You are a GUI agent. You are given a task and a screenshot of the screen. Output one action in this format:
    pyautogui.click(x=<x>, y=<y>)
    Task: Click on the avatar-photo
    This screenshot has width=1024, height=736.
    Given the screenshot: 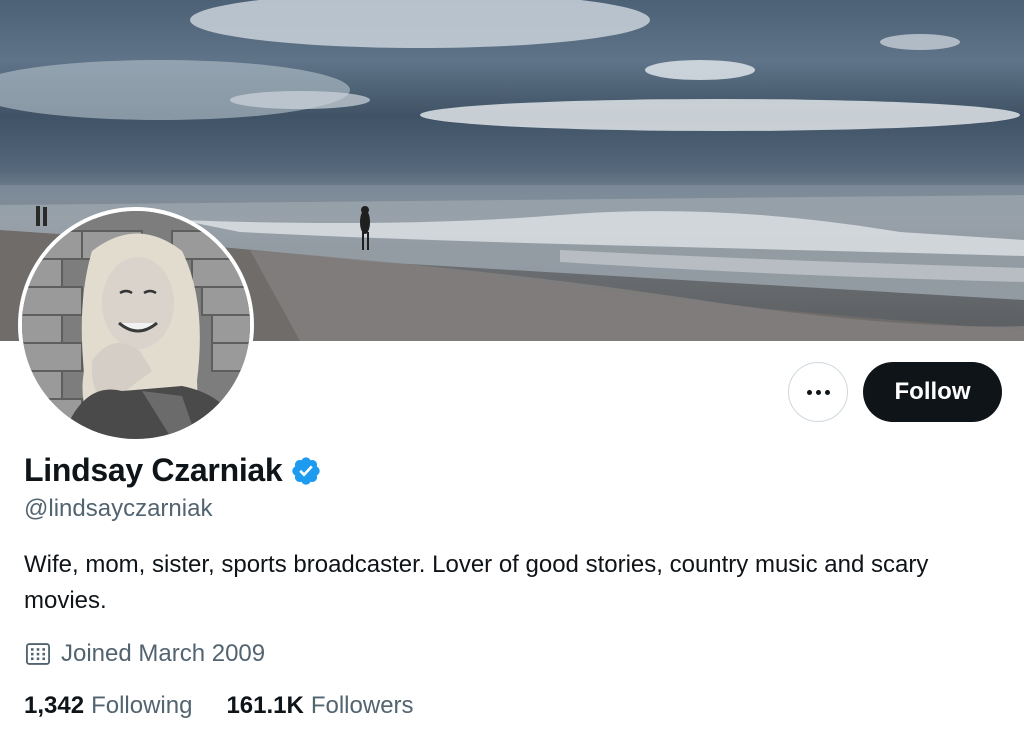 What is the action you would take?
    pyautogui.click(x=136, y=325)
    